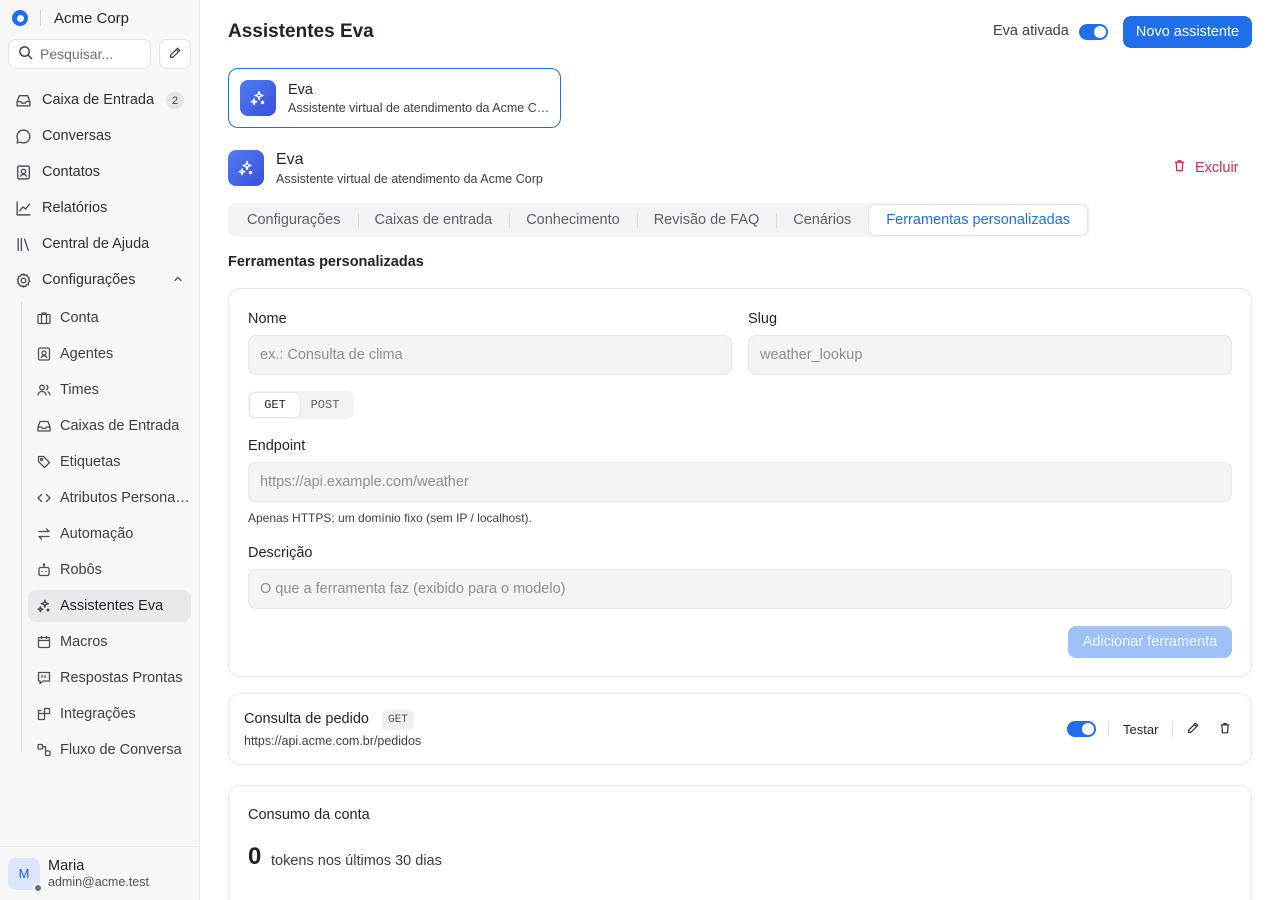 The image size is (1280, 900). Describe the element at coordinates (44, 354) in the screenshot. I see `contact-card-icon` at that location.